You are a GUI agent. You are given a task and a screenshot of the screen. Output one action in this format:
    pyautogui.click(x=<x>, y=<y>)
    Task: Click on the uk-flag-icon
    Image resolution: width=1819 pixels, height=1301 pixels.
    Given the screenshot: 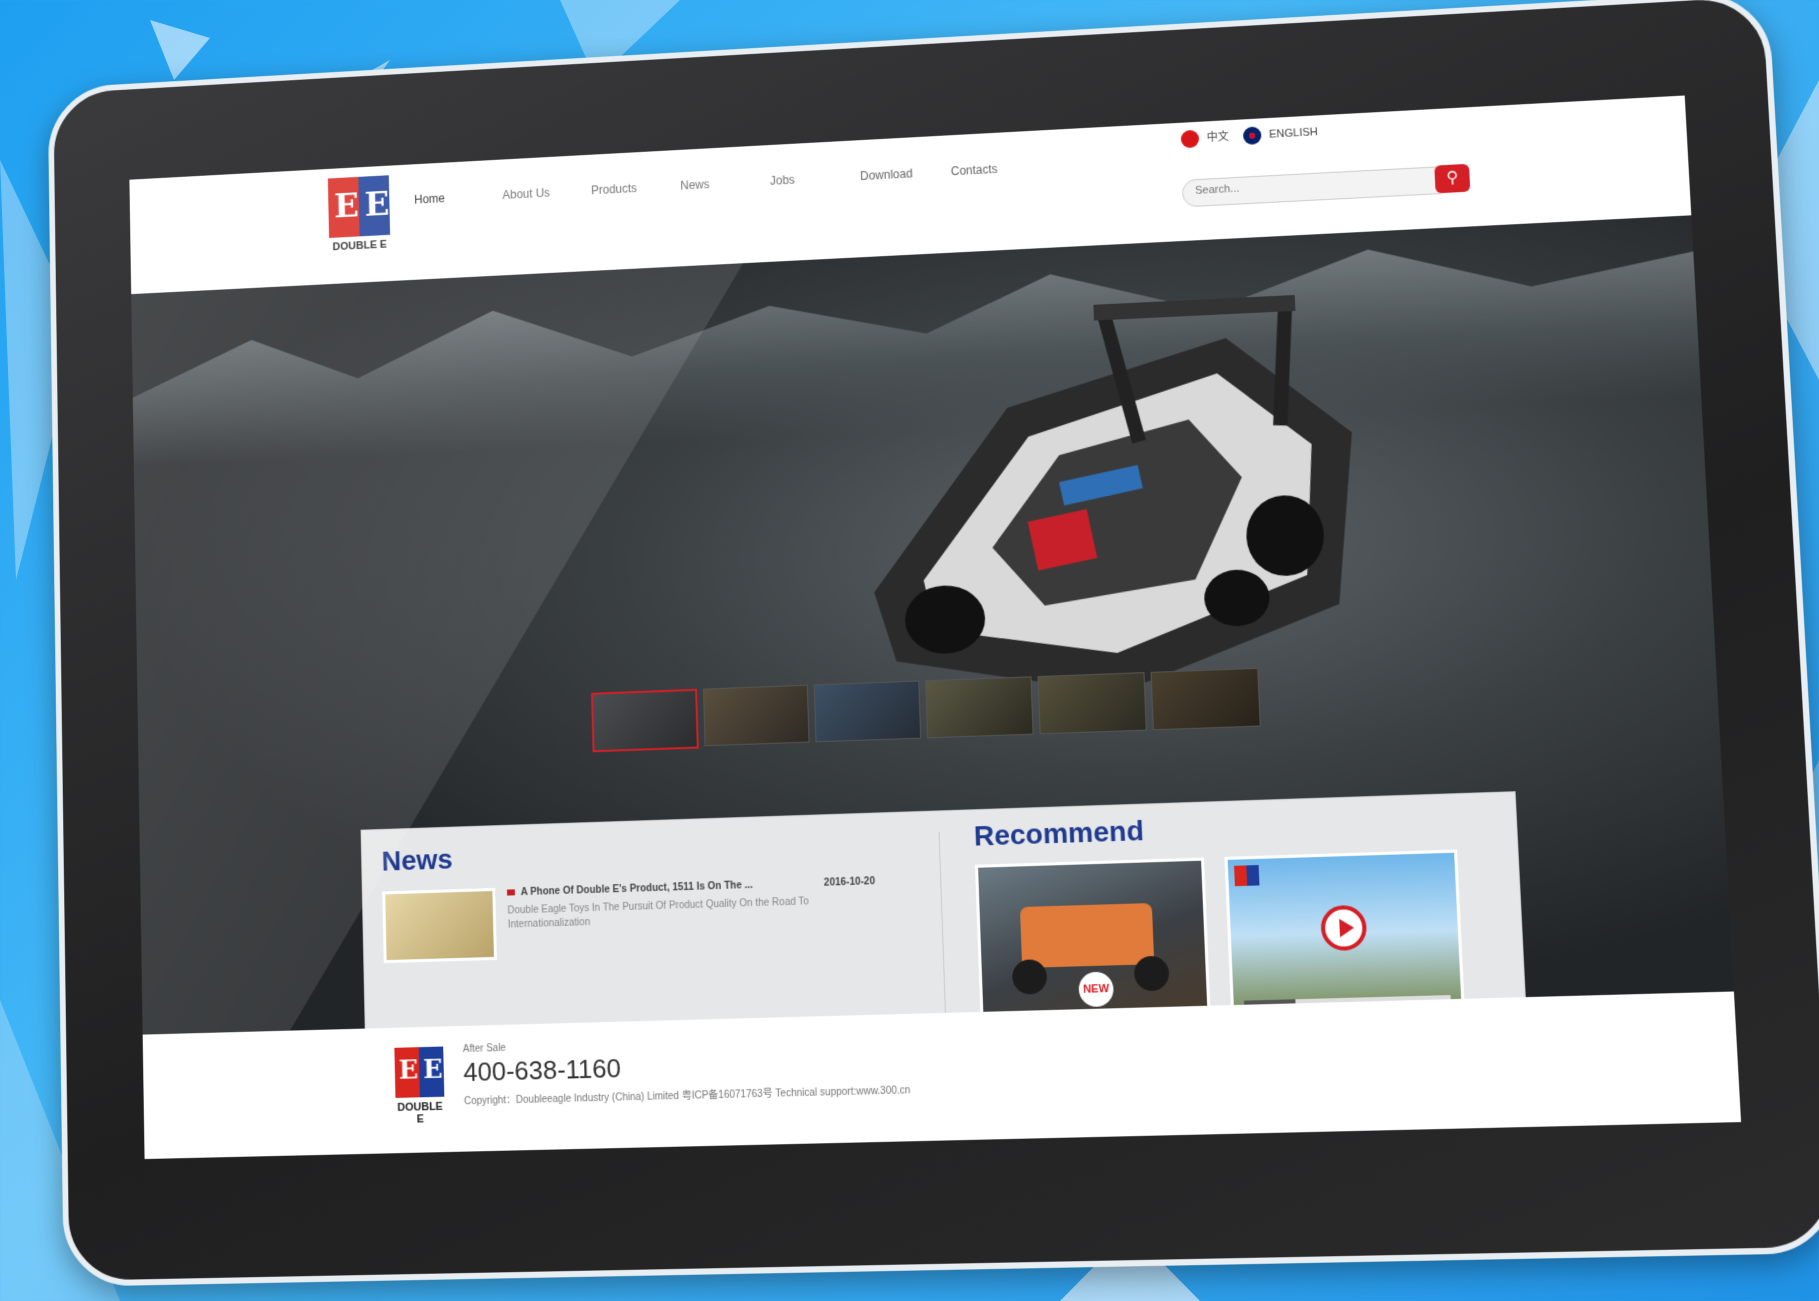 What is the action you would take?
    pyautogui.click(x=1252, y=136)
    